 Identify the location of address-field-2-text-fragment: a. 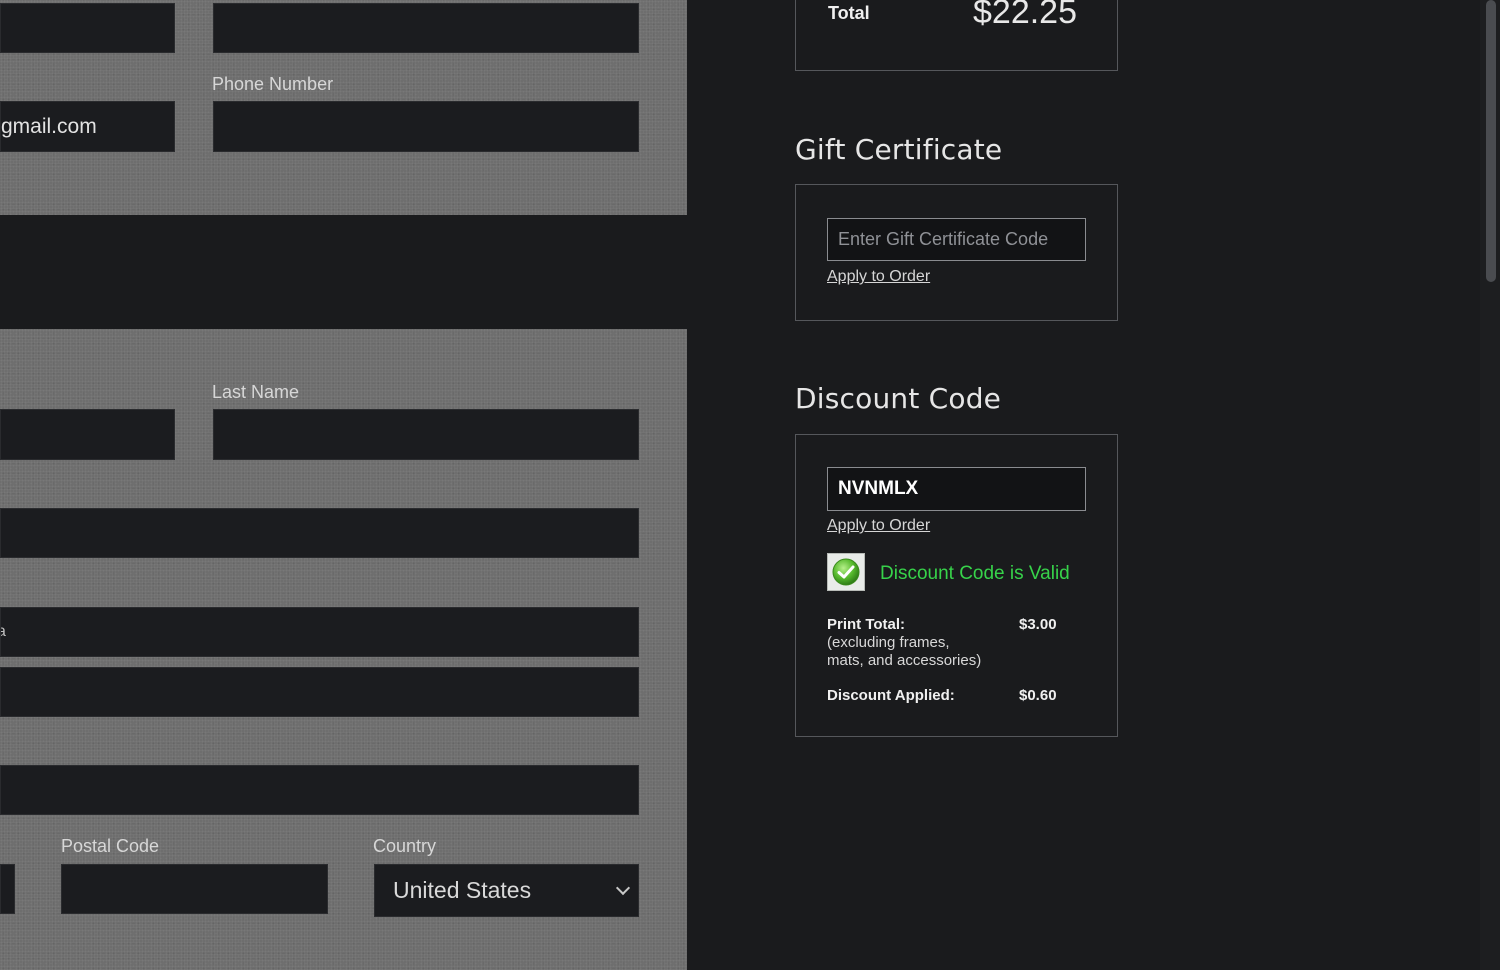
(3, 632).